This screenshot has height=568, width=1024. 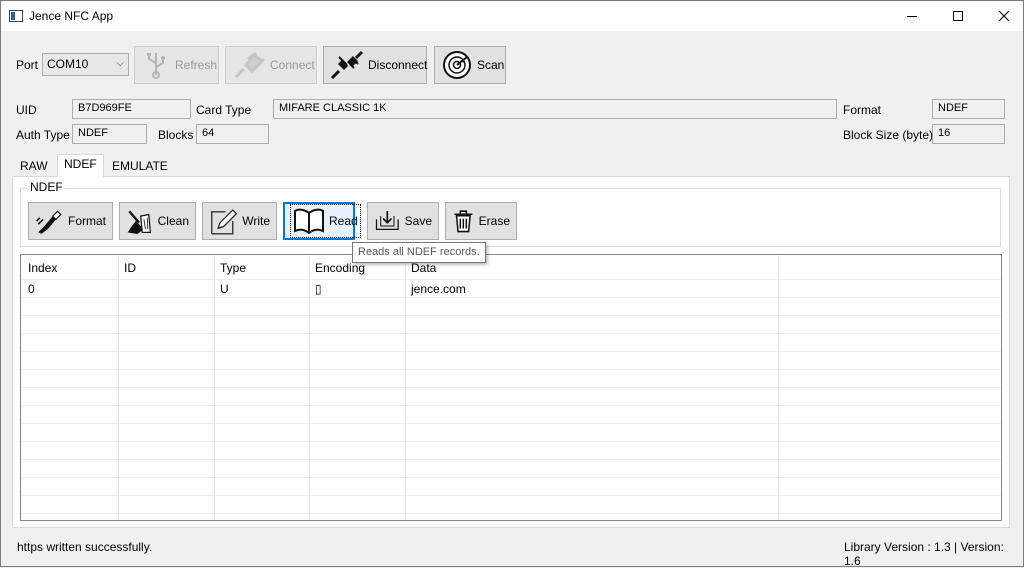 I want to click on disconnect-button-label: Disconnect, so click(x=398, y=65).